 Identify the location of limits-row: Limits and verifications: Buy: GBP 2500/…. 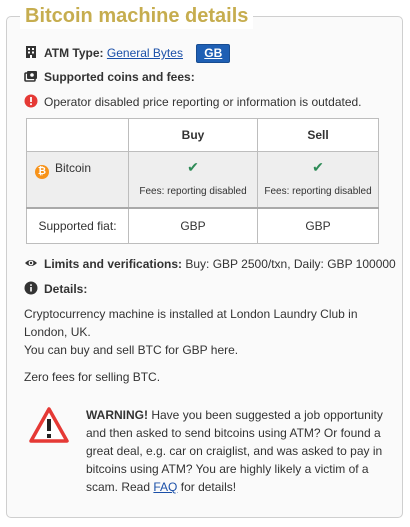
(210, 264).